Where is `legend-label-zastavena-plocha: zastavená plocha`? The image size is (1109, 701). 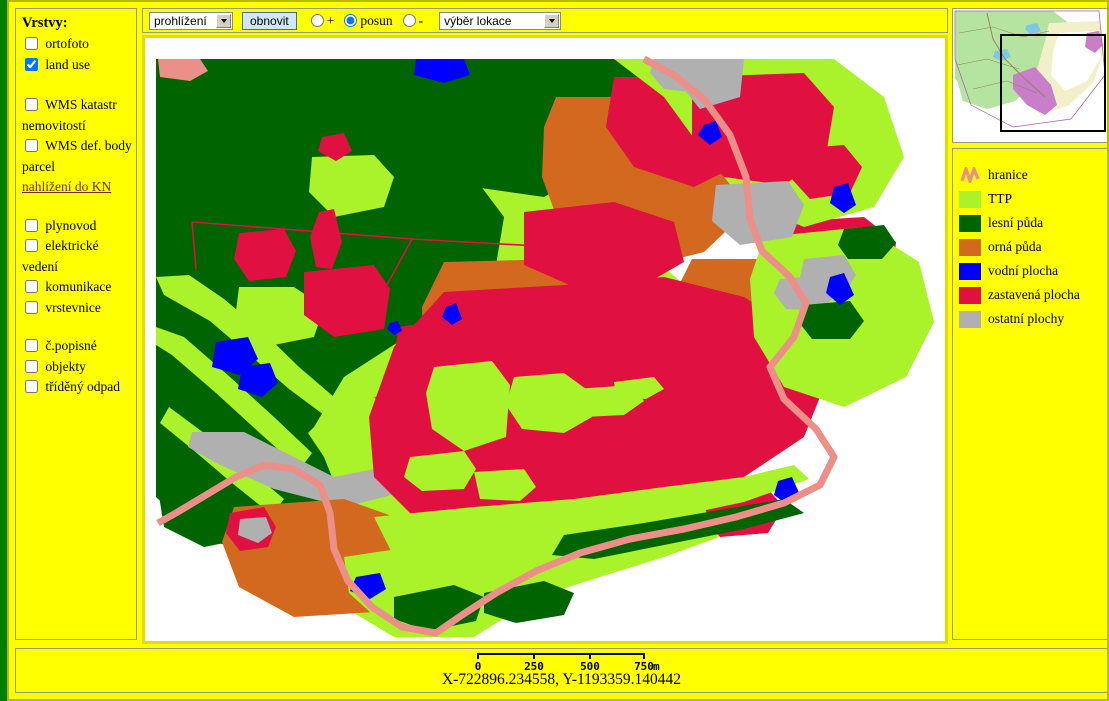
legend-label-zastavena-plocha: zastavená plocha is located at coordinates (1034, 294).